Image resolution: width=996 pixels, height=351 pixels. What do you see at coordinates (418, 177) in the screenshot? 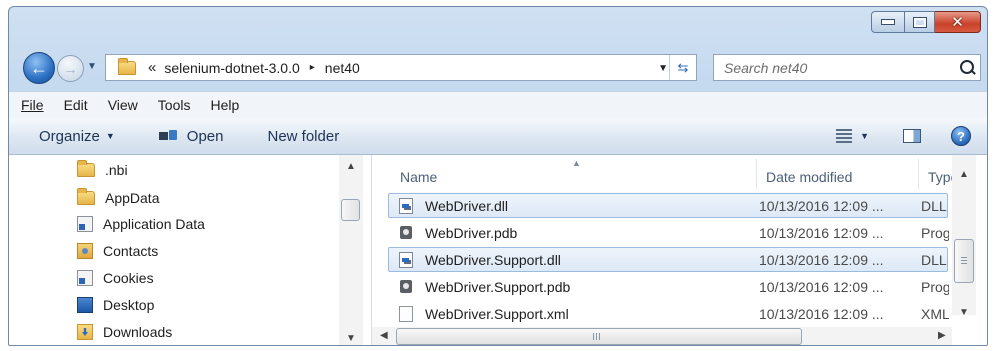
I see `column-header-name: Name` at bounding box center [418, 177].